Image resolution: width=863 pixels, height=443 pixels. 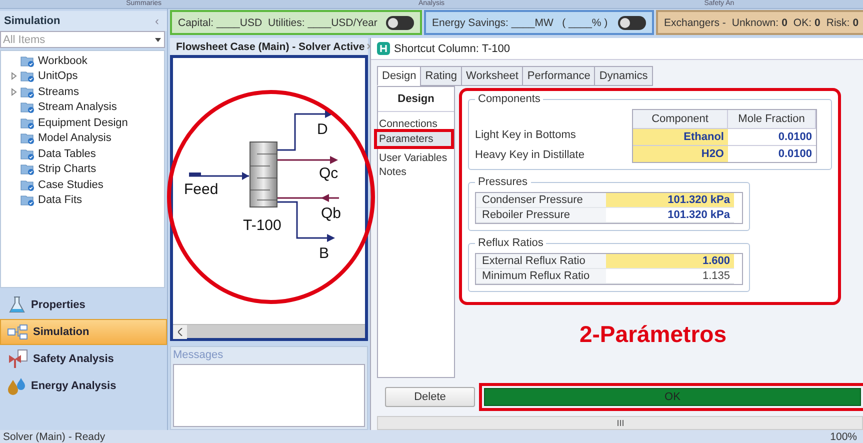 What do you see at coordinates (414, 139) in the screenshot?
I see `nav-item: Parameters` at bounding box center [414, 139].